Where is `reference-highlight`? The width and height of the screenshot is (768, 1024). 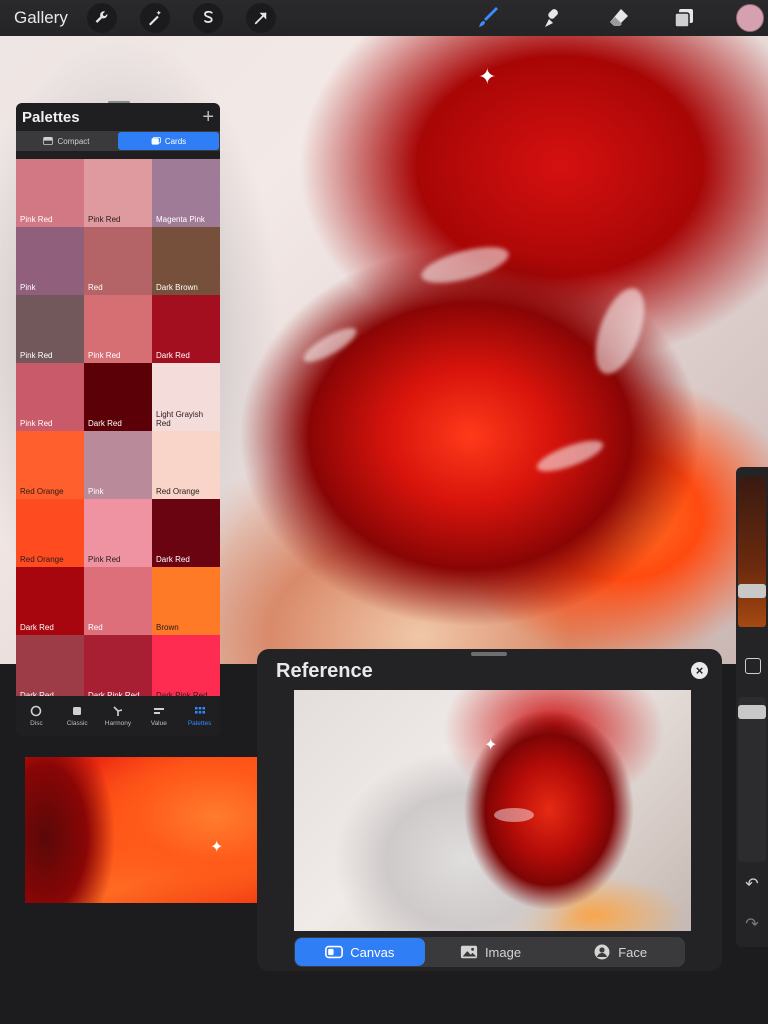 reference-highlight is located at coordinates (514, 815).